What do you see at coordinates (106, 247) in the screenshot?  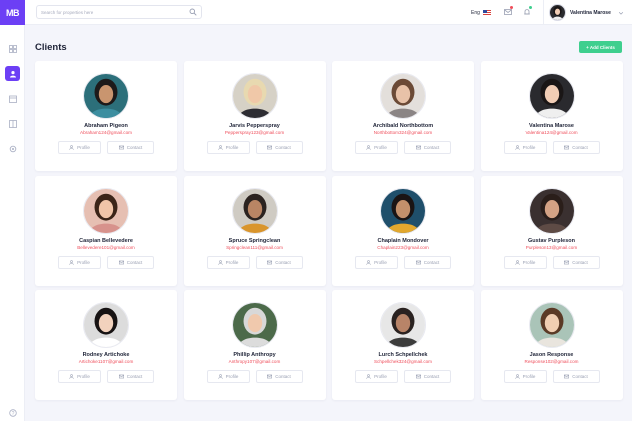 I see `client-email: Bellevedere101@gmail.com` at bounding box center [106, 247].